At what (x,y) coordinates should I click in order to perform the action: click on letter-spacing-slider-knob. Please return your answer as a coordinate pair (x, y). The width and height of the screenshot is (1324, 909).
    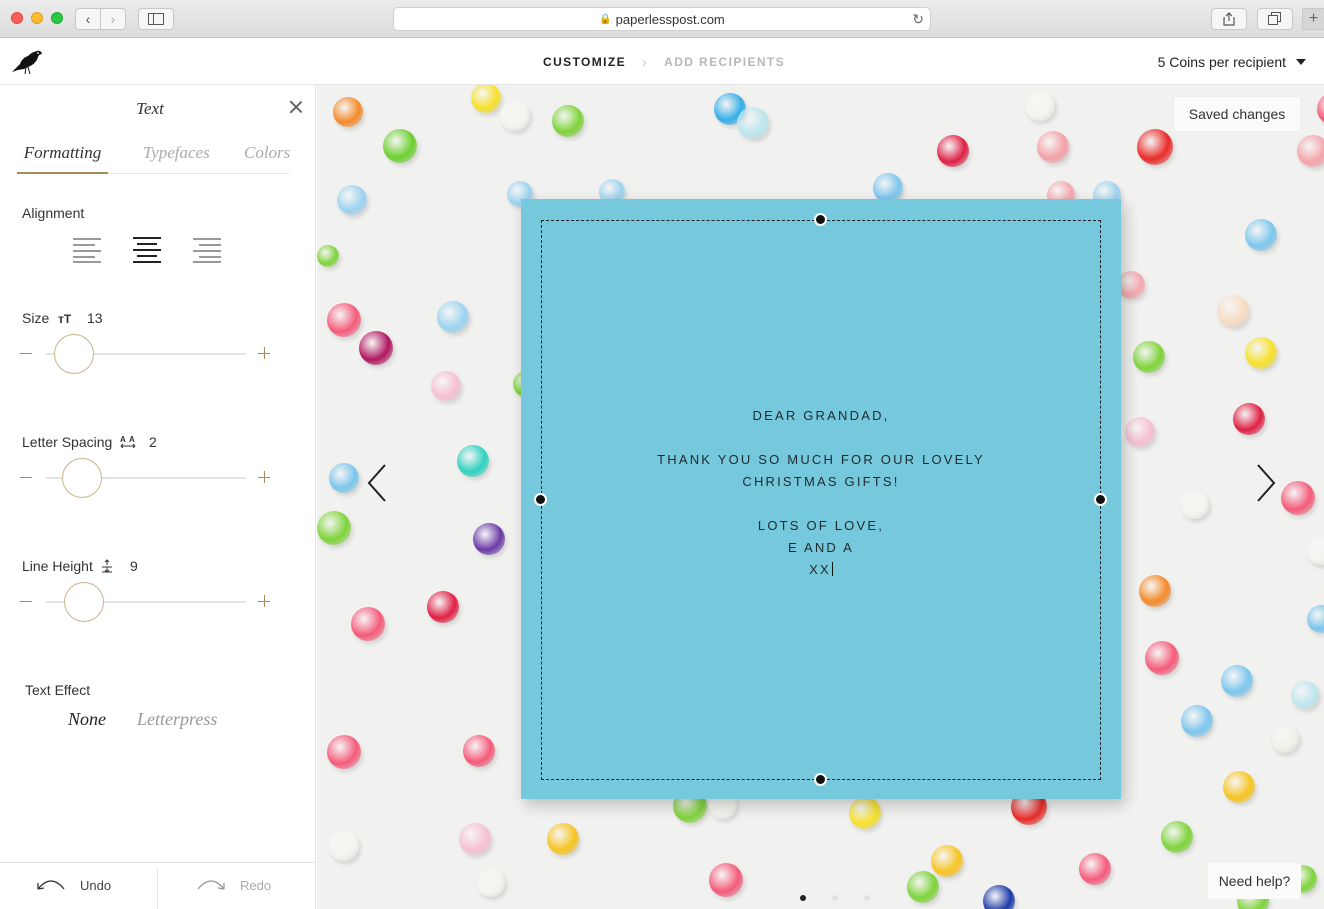
    Looking at the image, I should click on (82, 478).